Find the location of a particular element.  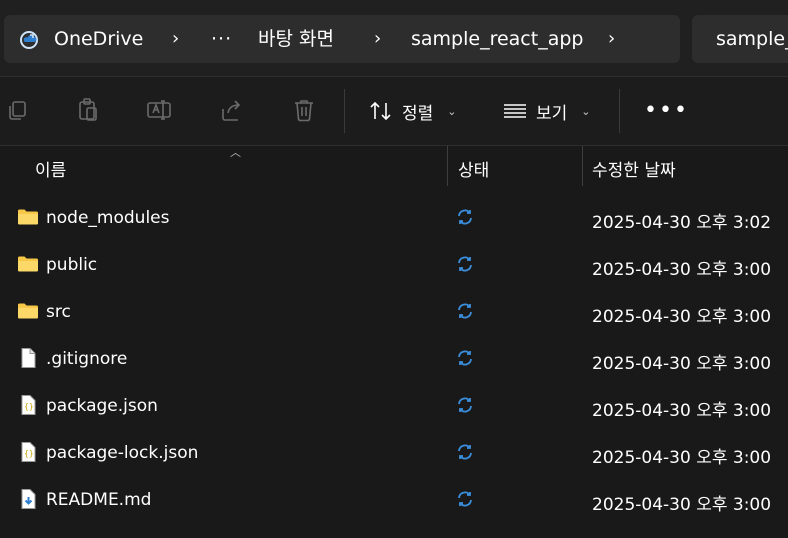

column-name: 이름 is located at coordinates (50, 168).